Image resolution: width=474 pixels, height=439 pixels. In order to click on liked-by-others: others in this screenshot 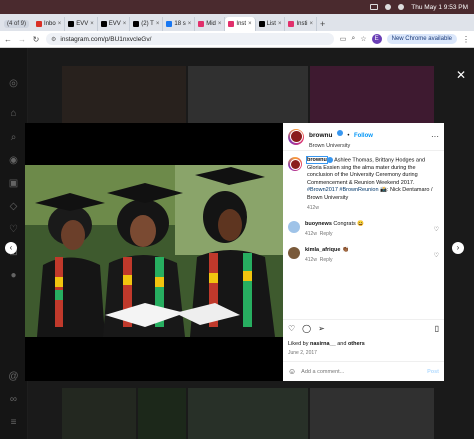, I will do `click(356, 344)`.